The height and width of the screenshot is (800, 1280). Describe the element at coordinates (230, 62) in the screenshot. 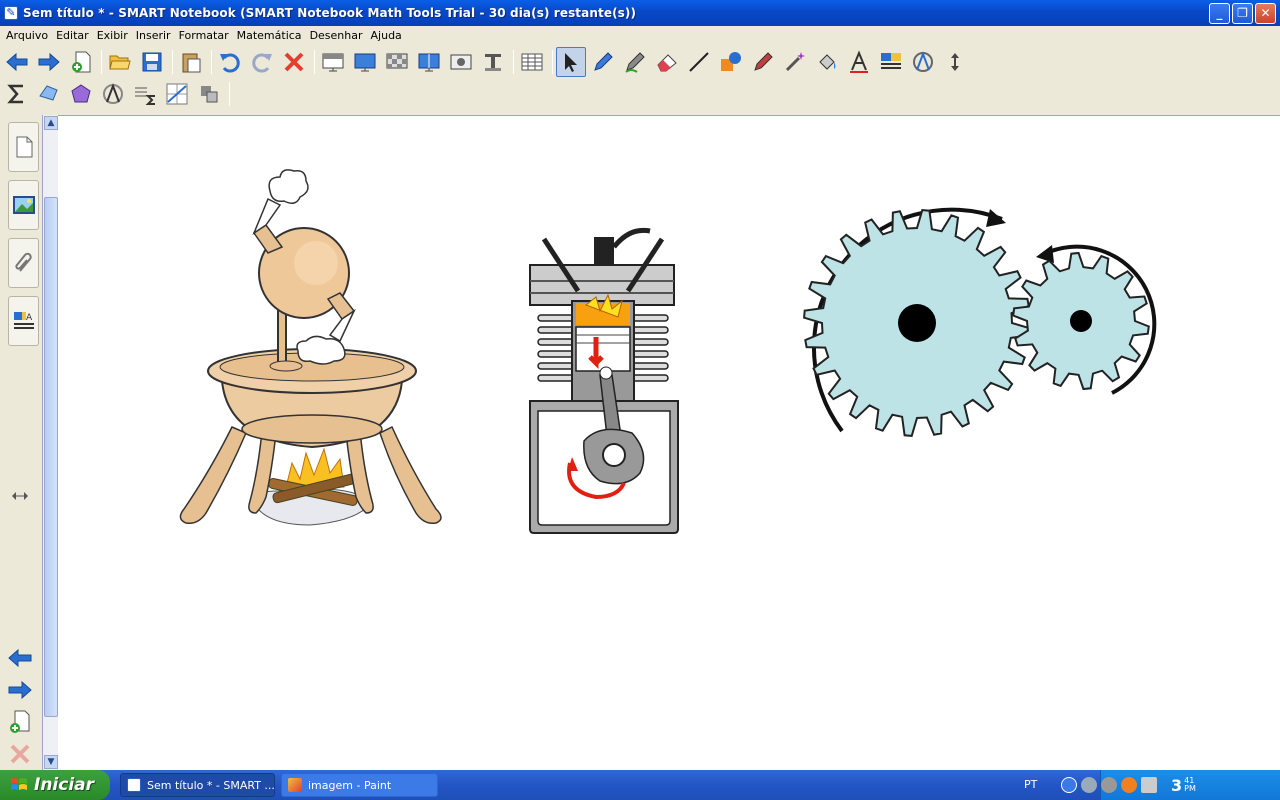

I see `undo-button` at that location.